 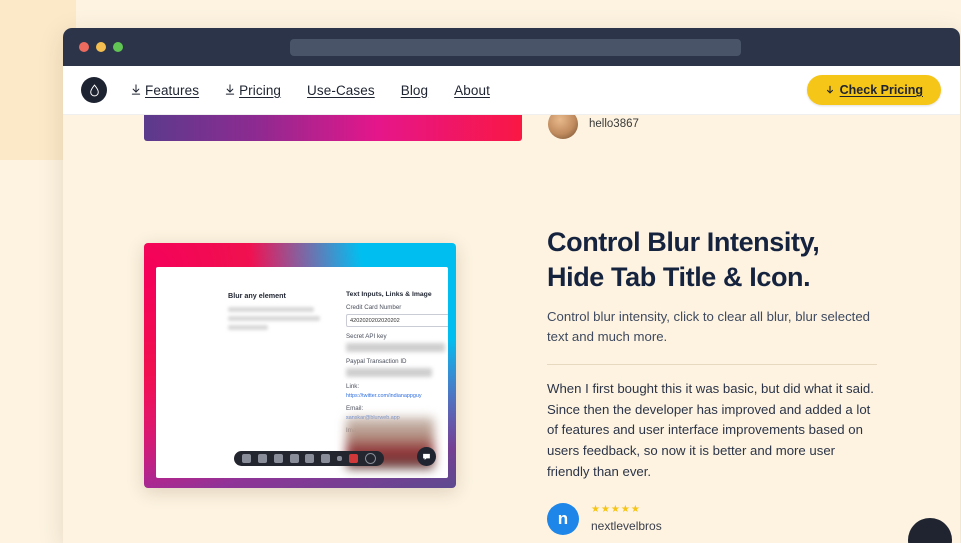 I want to click on credit-card-input: 4202020202020202, so click(x=397, y=320).